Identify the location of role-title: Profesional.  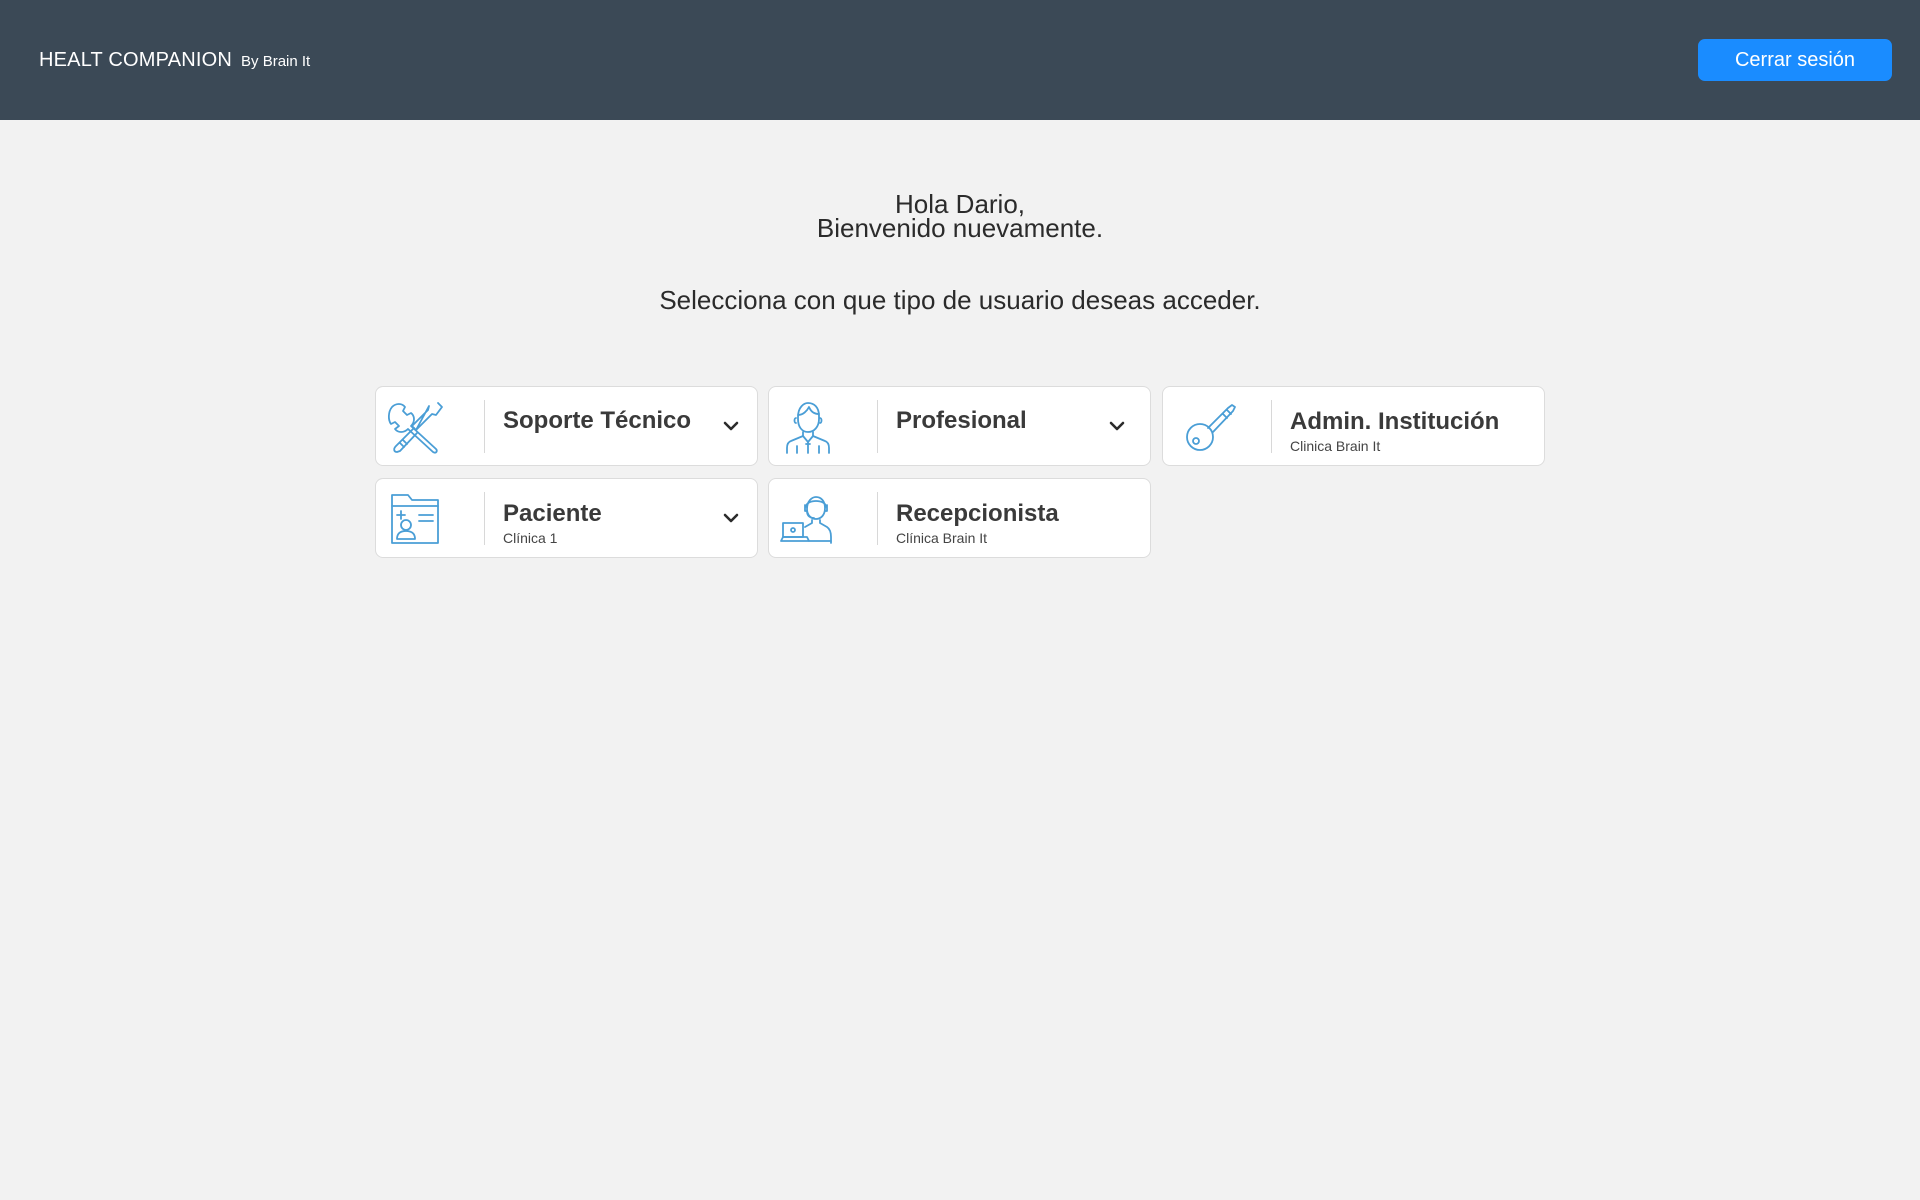
(961, 420).